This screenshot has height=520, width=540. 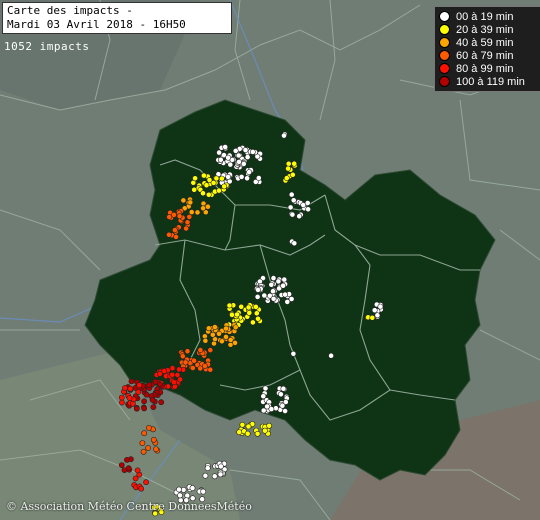 I want to click on legend-label: 100 à 119 min, so click(x=490, y=81).